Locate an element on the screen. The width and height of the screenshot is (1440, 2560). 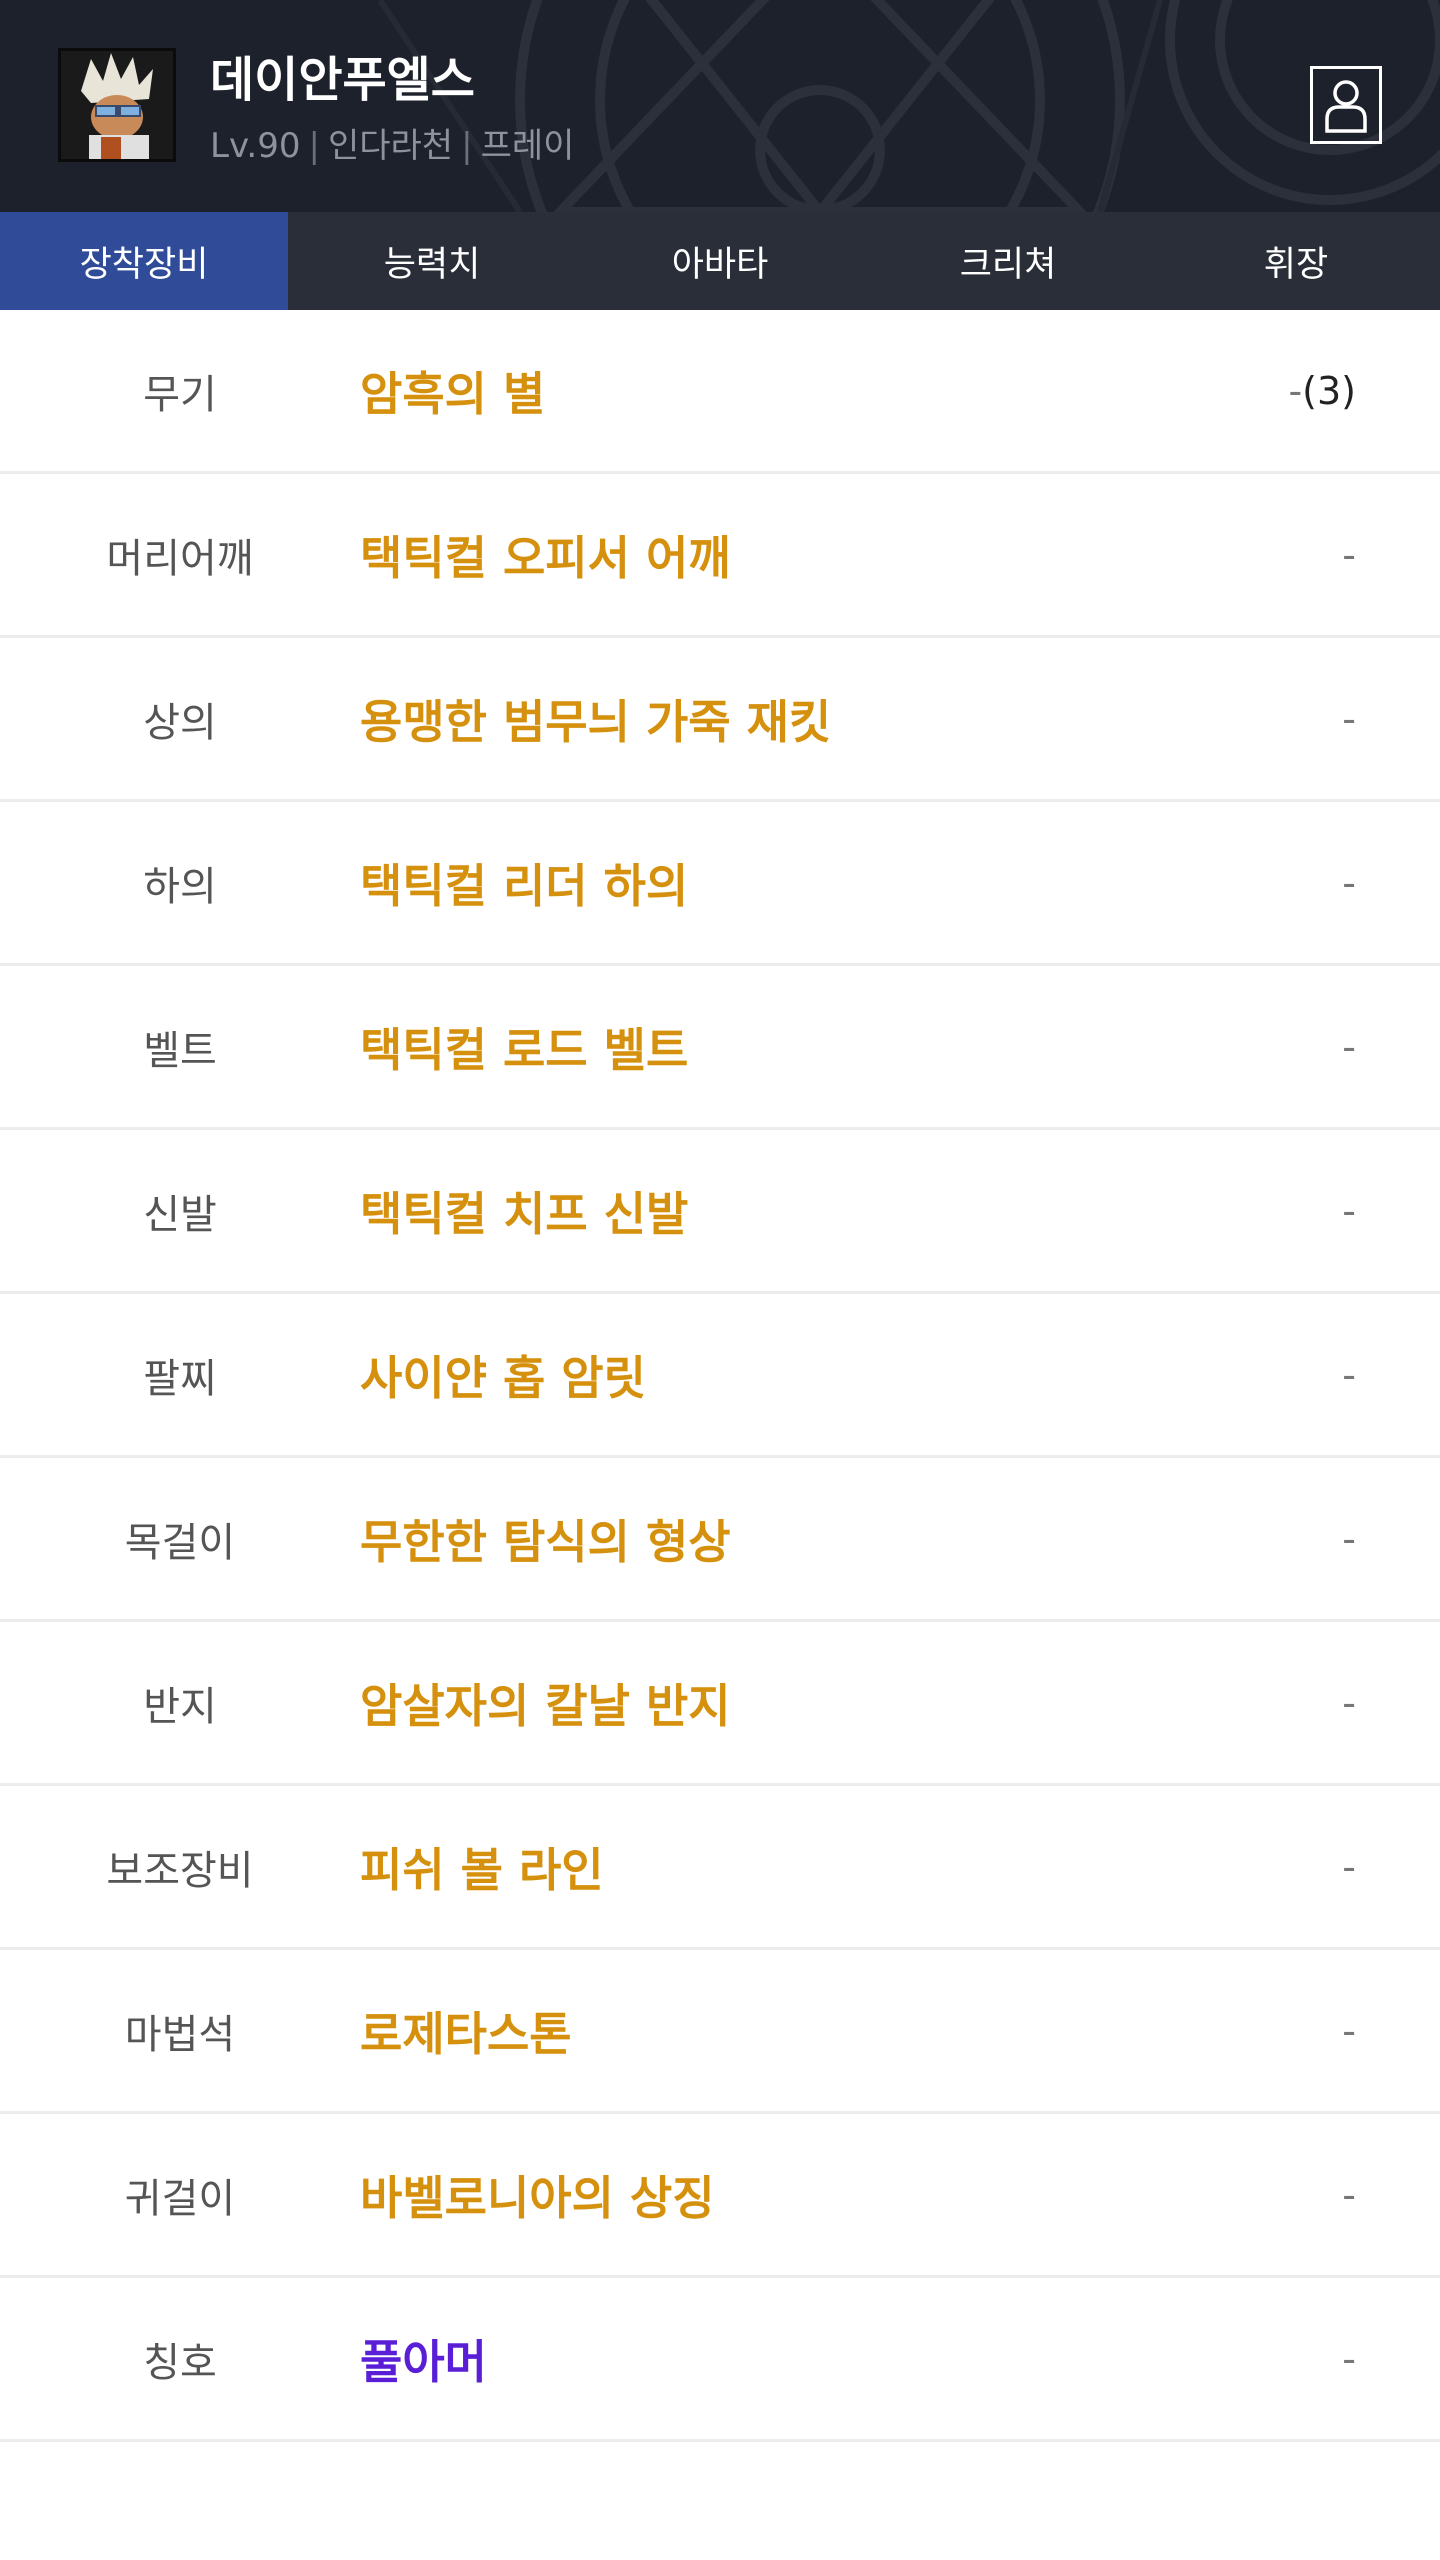
slot-label: 칭호 is located at coordinates (180, 2362).